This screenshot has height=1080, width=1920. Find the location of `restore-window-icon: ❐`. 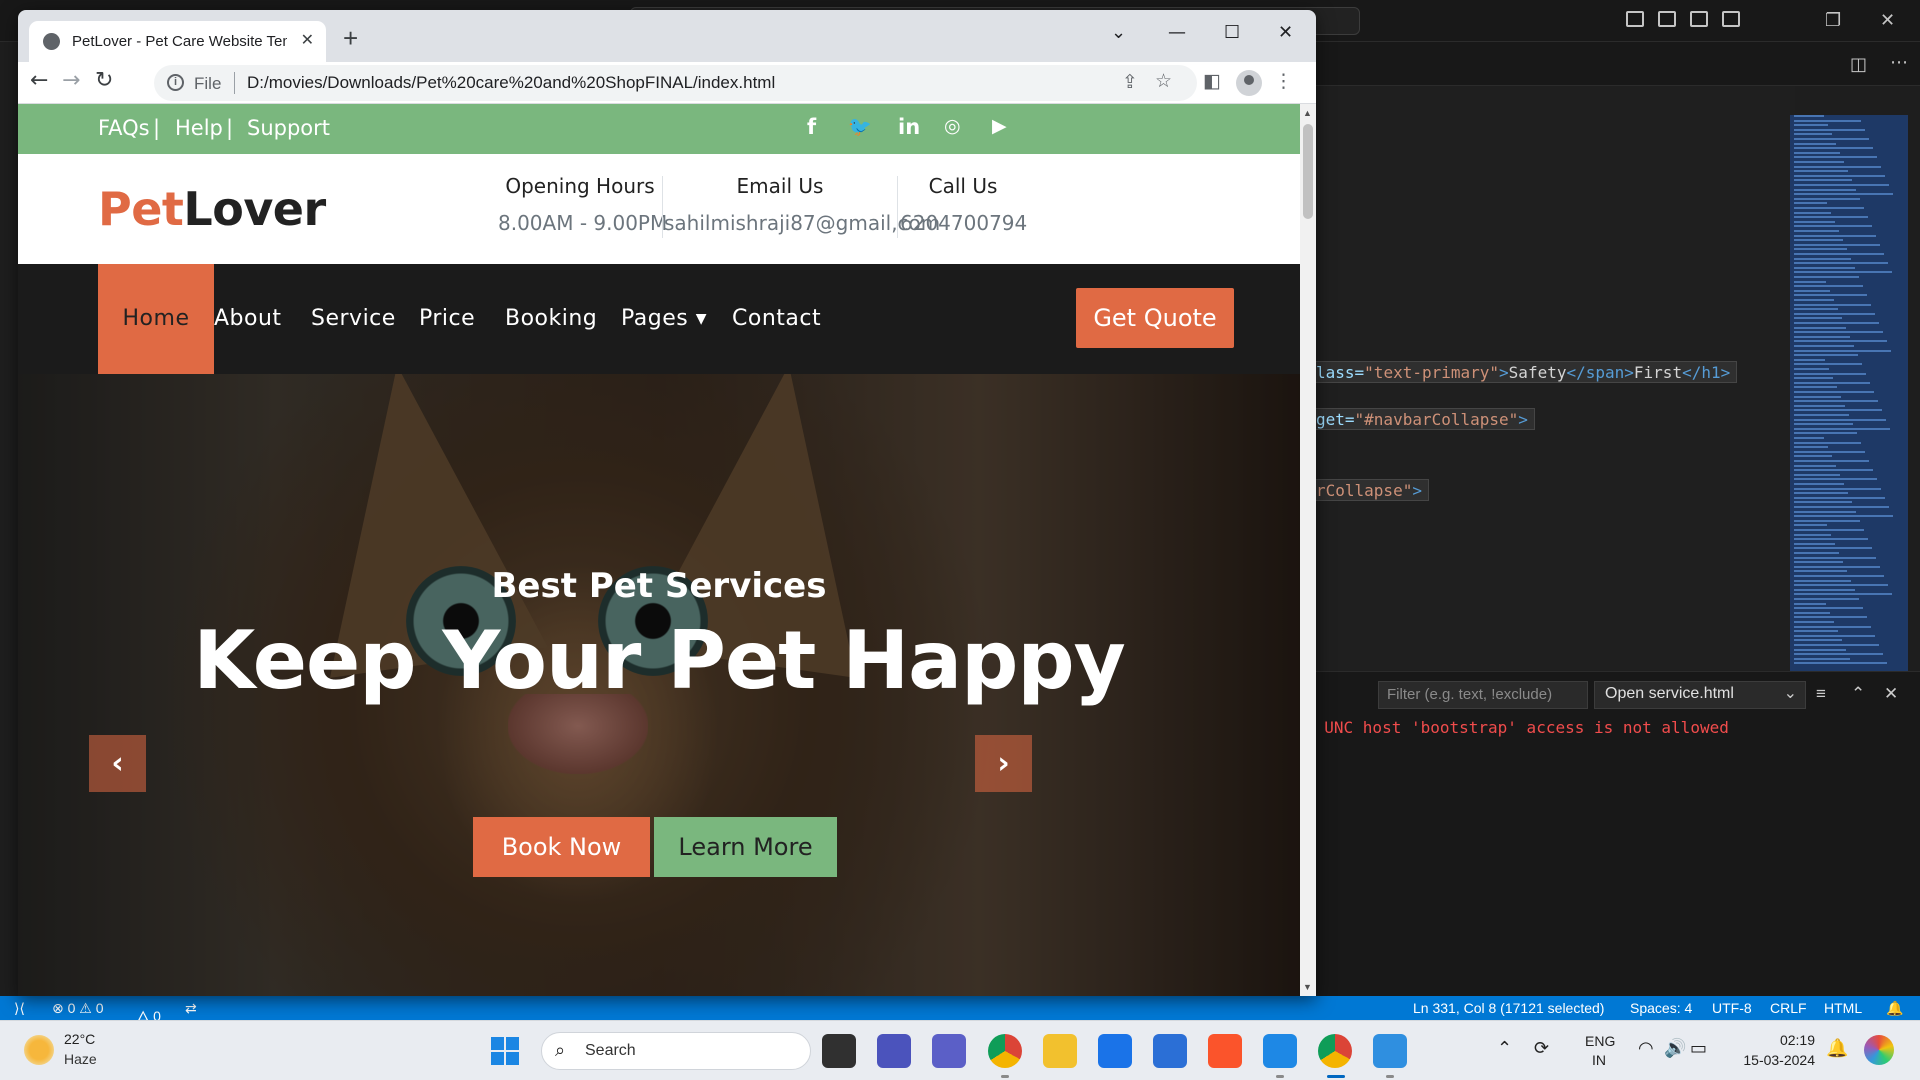

restore-window-icon: ❐ is located at coordinates (1833, 20).